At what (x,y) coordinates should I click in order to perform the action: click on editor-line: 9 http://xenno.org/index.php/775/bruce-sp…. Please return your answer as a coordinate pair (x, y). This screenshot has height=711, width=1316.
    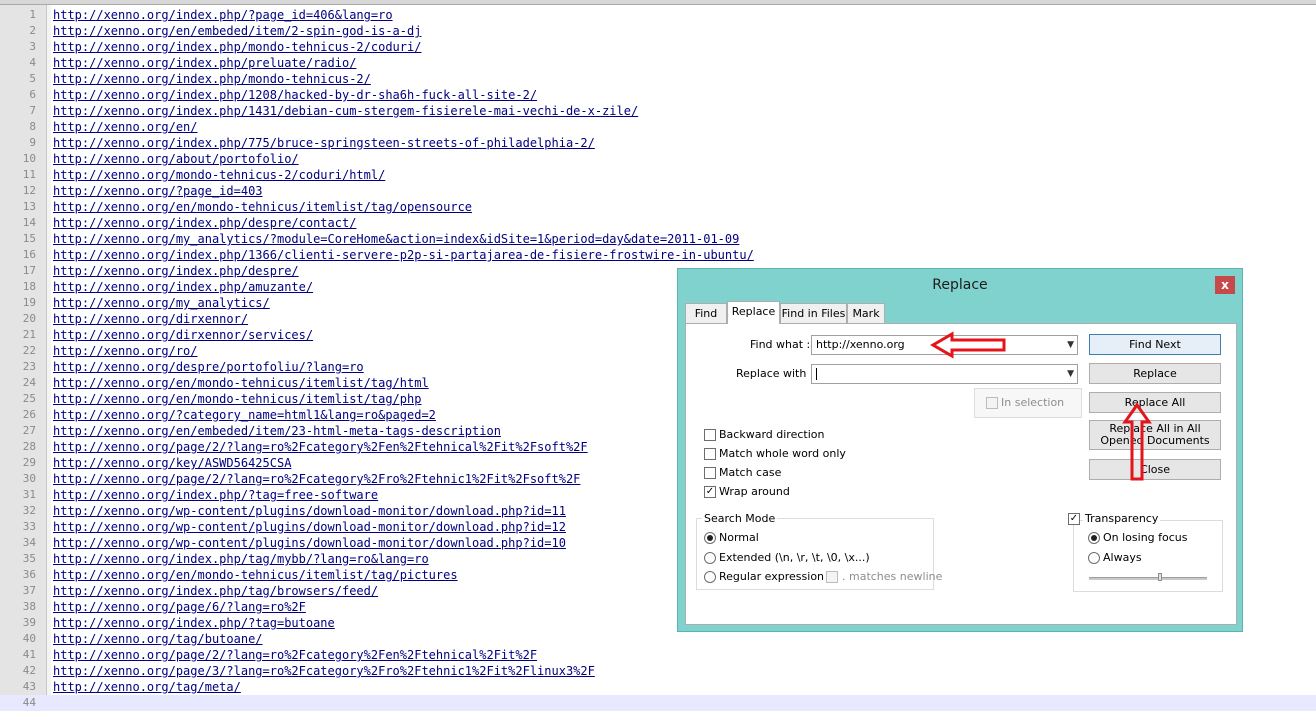
    Looking at the image, I should click on (658, 143).